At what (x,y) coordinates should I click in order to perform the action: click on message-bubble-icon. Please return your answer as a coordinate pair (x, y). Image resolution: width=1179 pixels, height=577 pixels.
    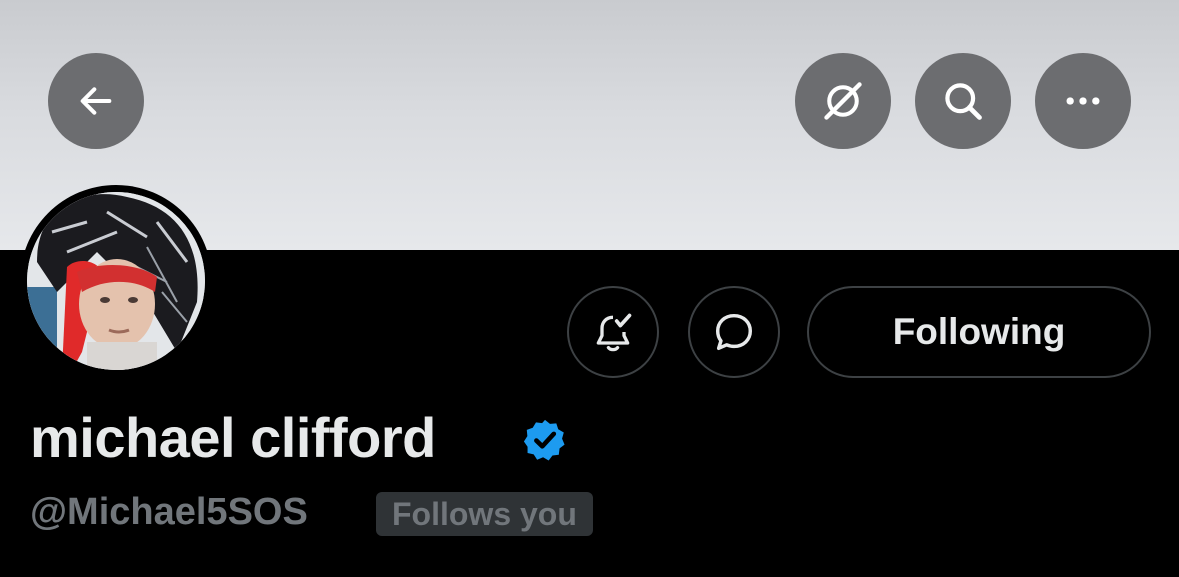
    Looking at the image, I should click on (734, 332).